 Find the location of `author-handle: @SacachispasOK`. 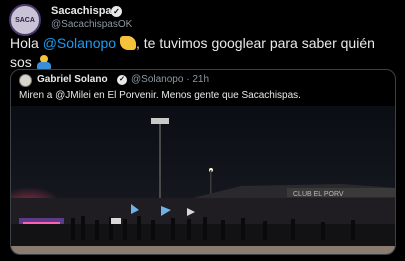

author-handle: @SacachispasOK is located at coordinates (91, 24).